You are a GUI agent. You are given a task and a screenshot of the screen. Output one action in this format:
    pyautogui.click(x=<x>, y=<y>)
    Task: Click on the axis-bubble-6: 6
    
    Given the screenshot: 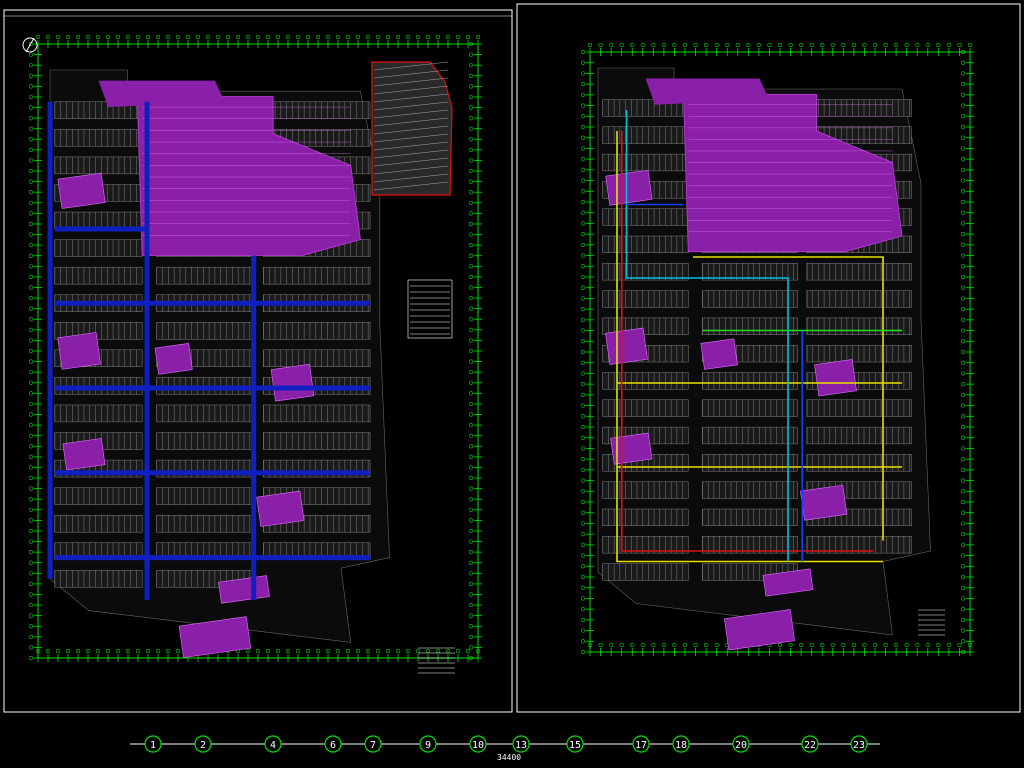 What is the action you would take?
    pyautogui.click(x=333, y=744)
    